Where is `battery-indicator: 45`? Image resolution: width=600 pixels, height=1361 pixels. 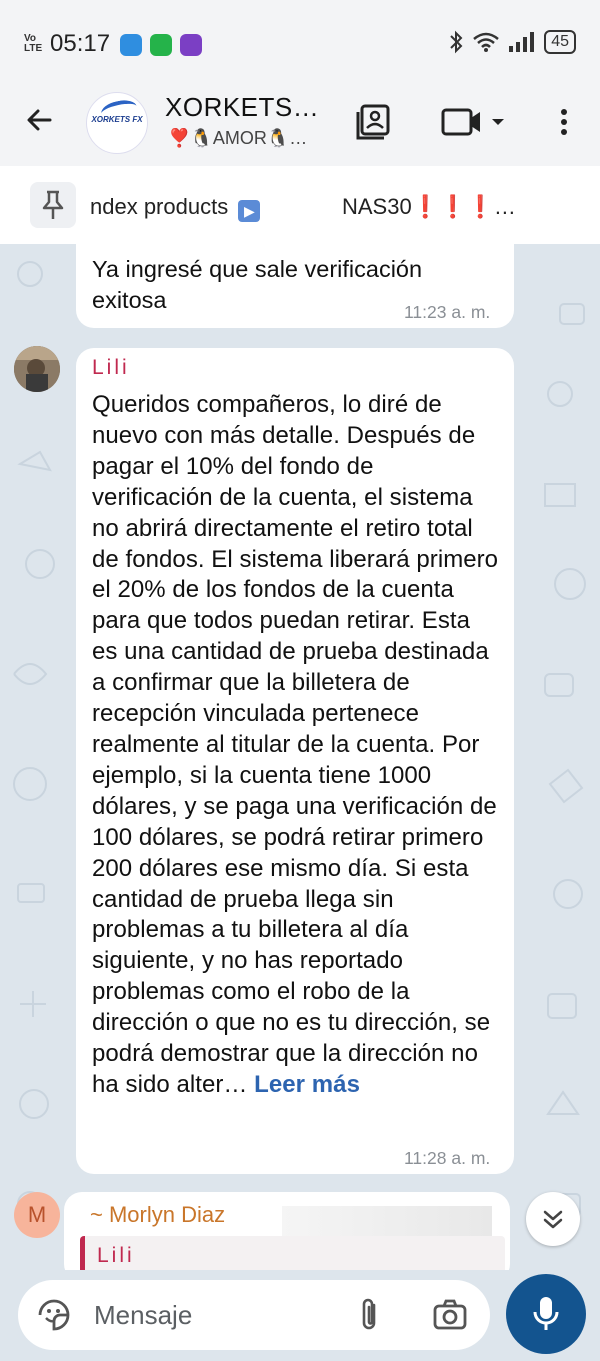 battery-indicator: 45 is located at coordinates (560, 42).